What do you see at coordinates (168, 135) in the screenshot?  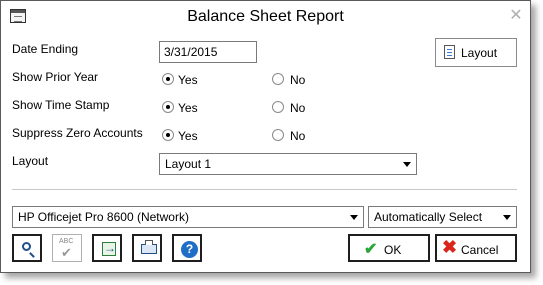 I see `suppress-zero-accounts-yes-radio` at bounding box center [168, 135].